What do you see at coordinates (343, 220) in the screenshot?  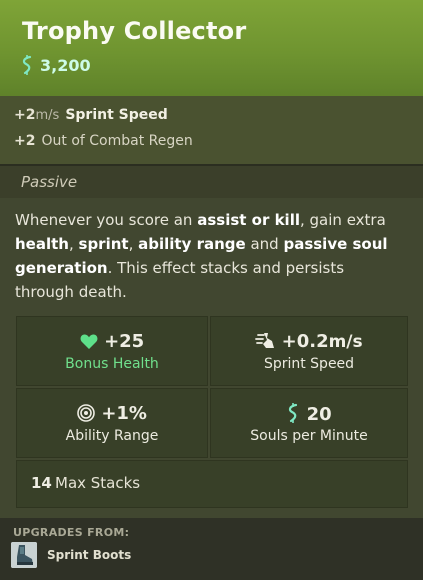 I see `desc-text: , gain extra` at bounding box center [343, 220].